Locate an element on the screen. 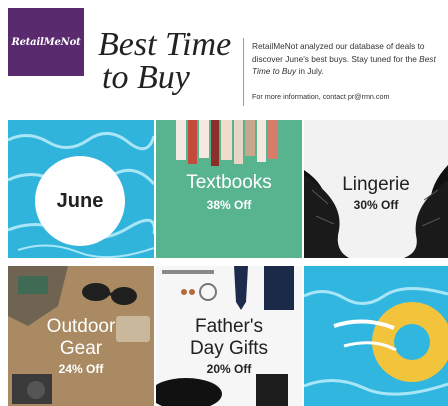  tile-pool-float is located at coordinates (376, 336).